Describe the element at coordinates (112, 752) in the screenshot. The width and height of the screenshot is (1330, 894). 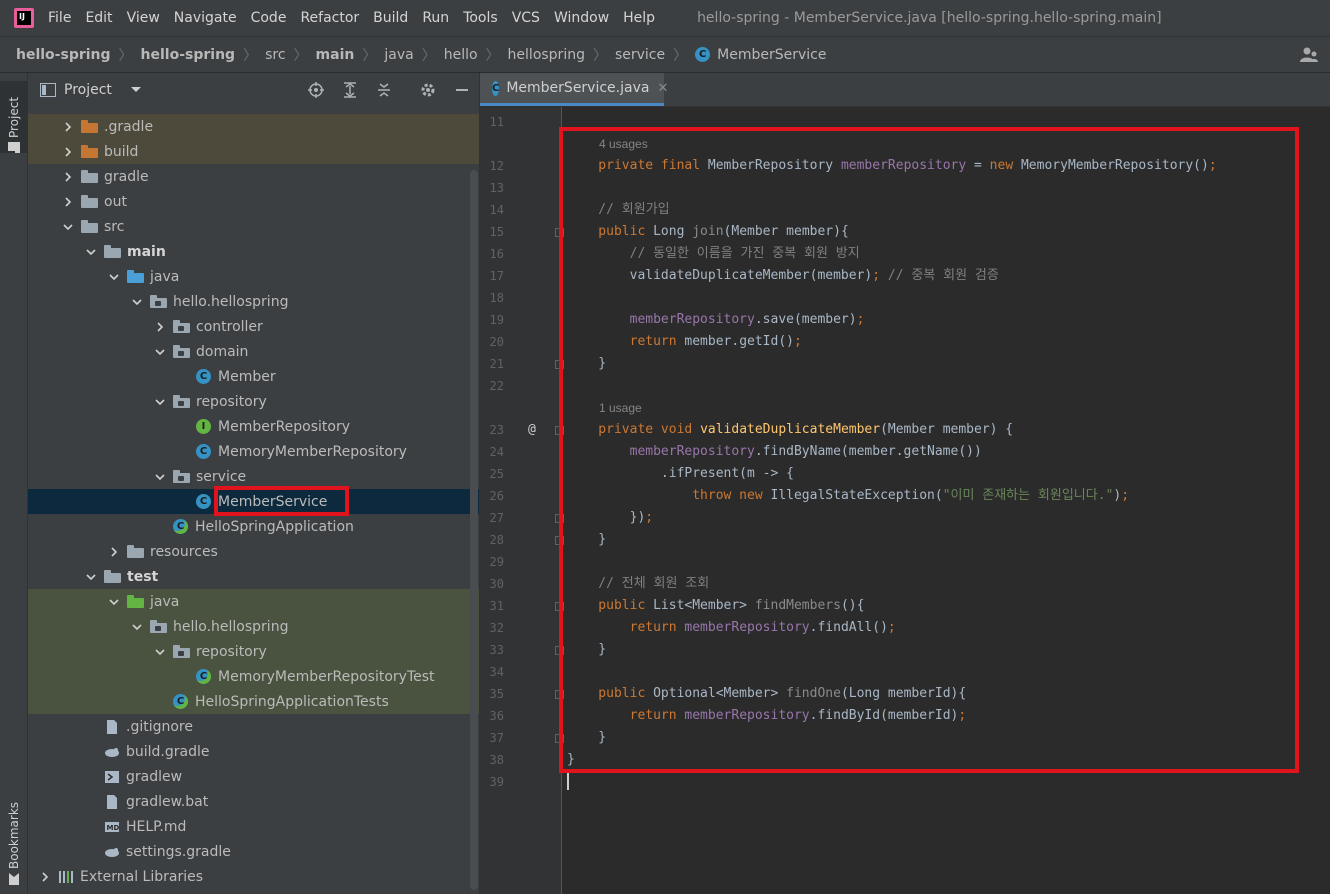
I see `gradle-icon` at that location.